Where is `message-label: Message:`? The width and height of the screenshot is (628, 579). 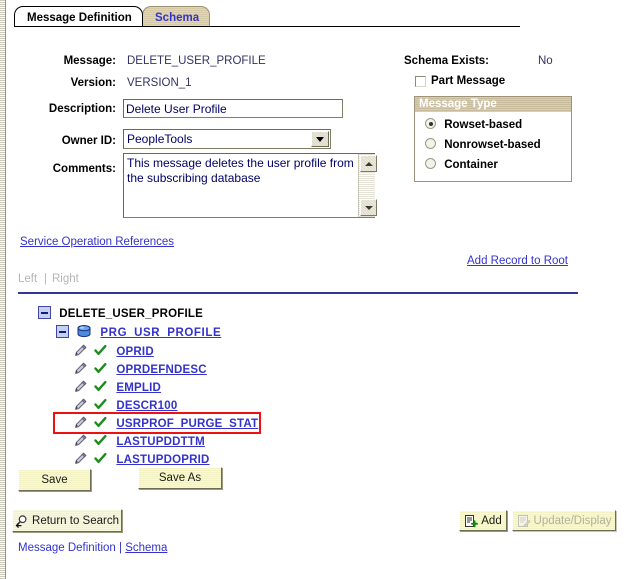 message-label: Message: is located at coordinates (89, 61).